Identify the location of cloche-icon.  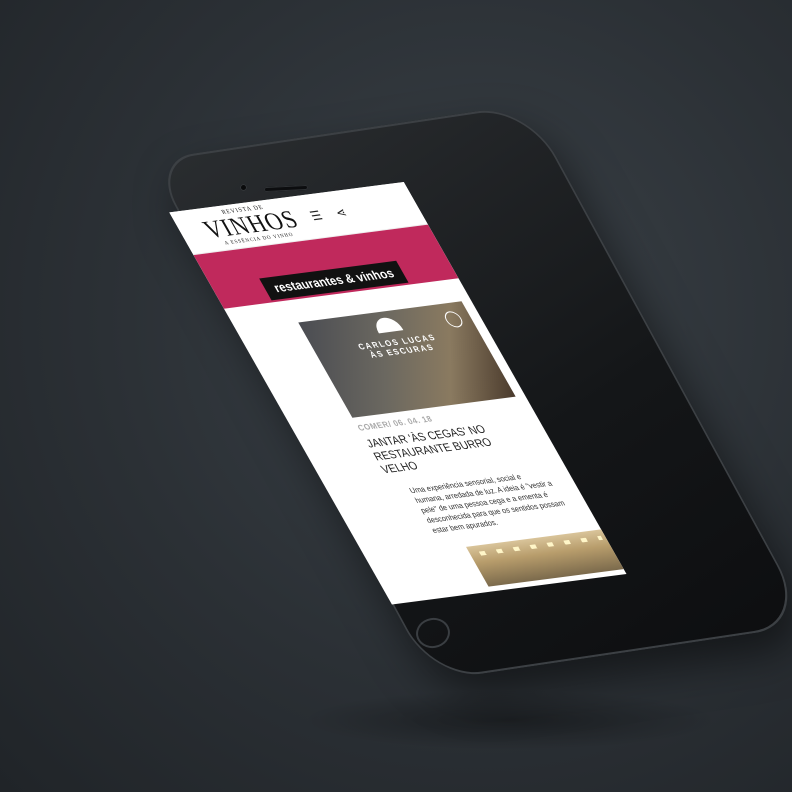
(387, 325).